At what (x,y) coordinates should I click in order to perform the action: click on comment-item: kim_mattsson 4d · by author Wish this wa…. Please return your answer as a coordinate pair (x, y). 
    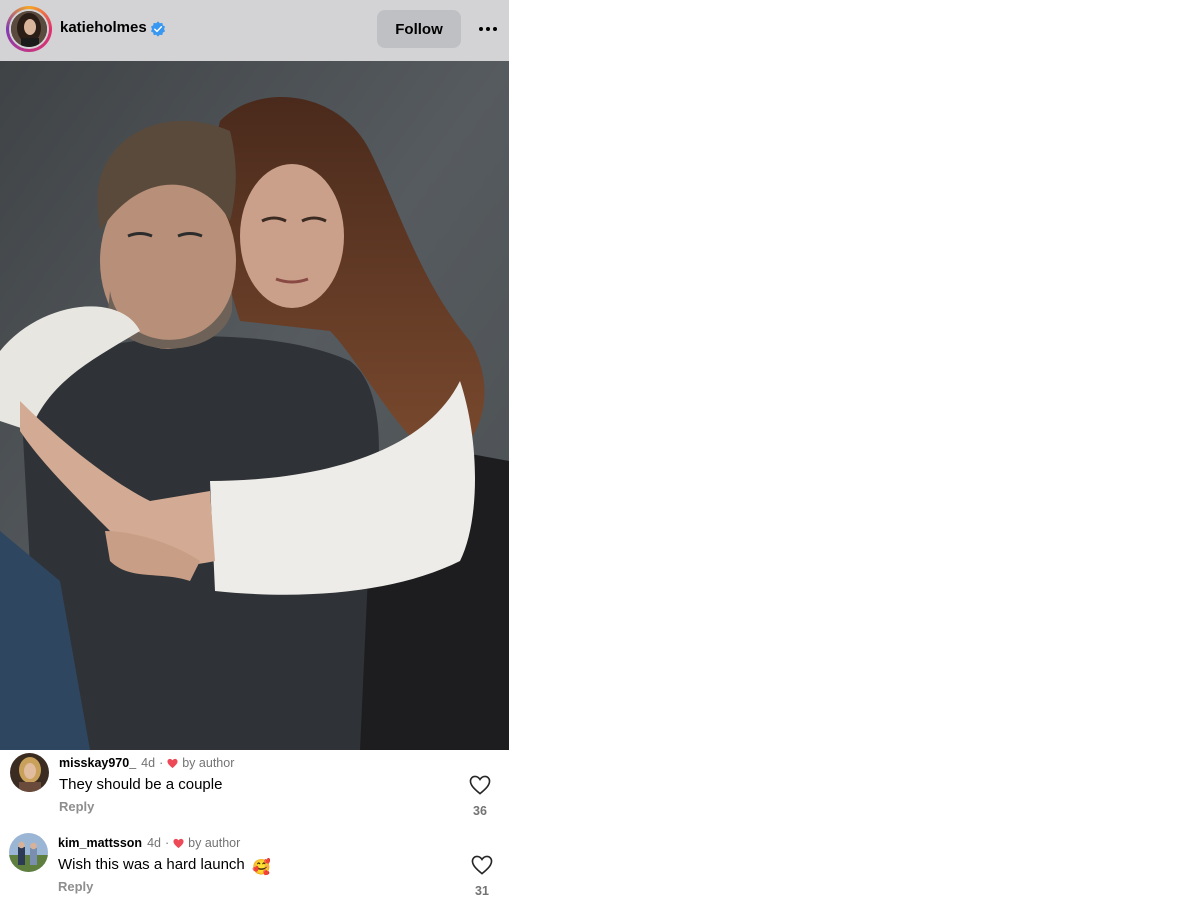
    Looking at the image, I should click on (254, 865).